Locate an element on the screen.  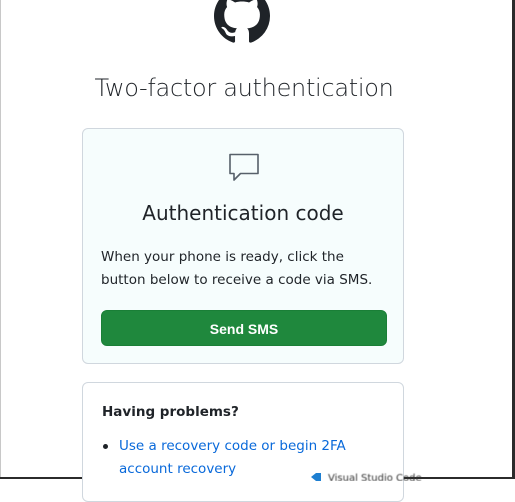
window-left-edge is located at coordinates (0, 239).